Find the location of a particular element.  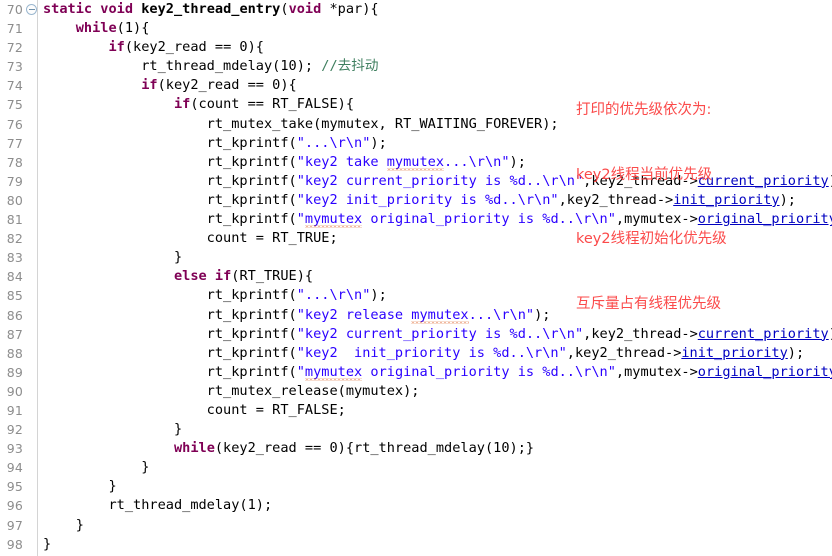

gutter-row: 98 is located at coordinates (18, 544).